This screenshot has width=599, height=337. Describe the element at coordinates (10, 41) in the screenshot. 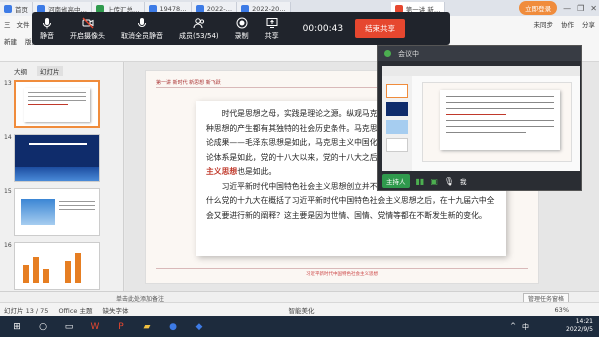

I see `ribbon-tool: 新建` at that location.